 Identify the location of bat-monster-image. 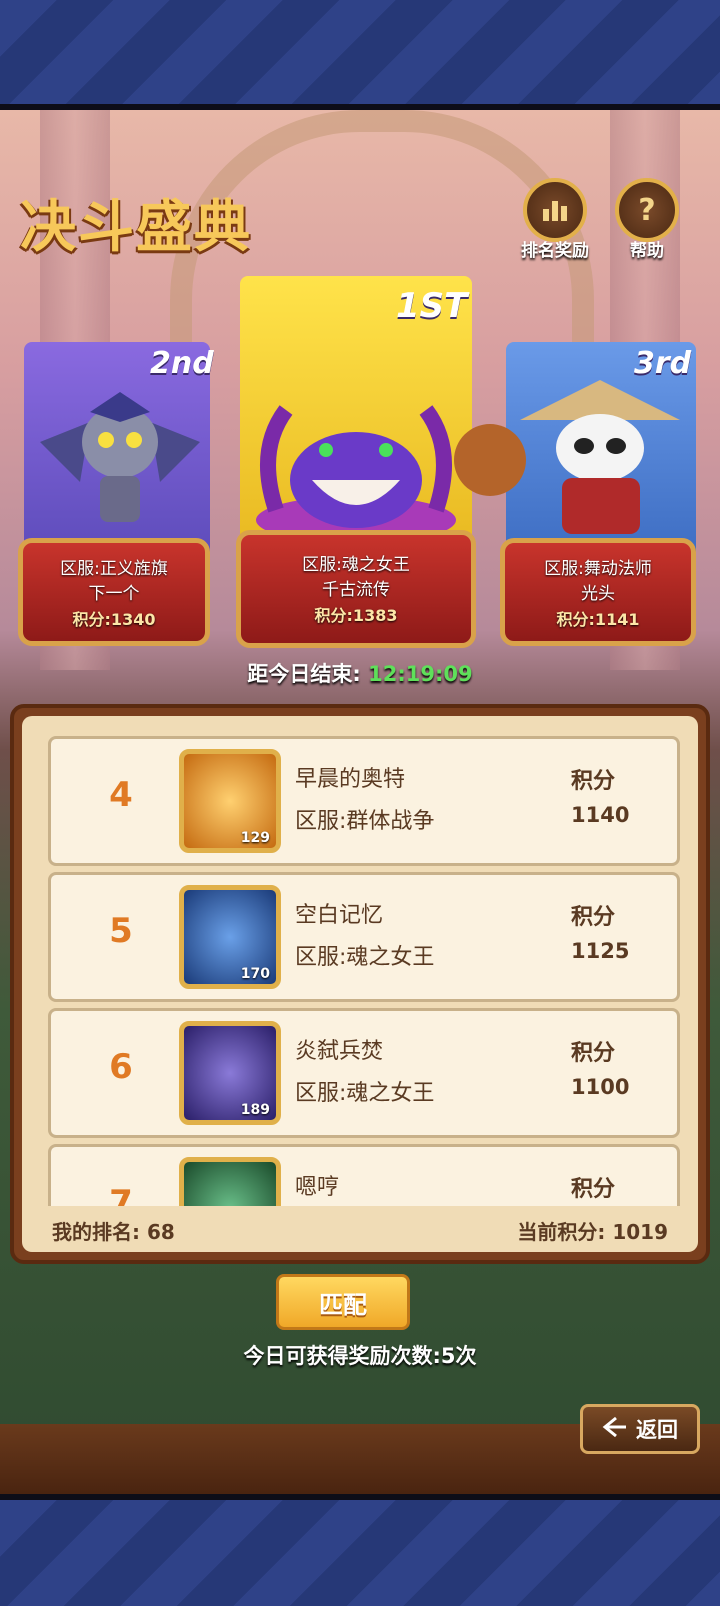
(120, 452).